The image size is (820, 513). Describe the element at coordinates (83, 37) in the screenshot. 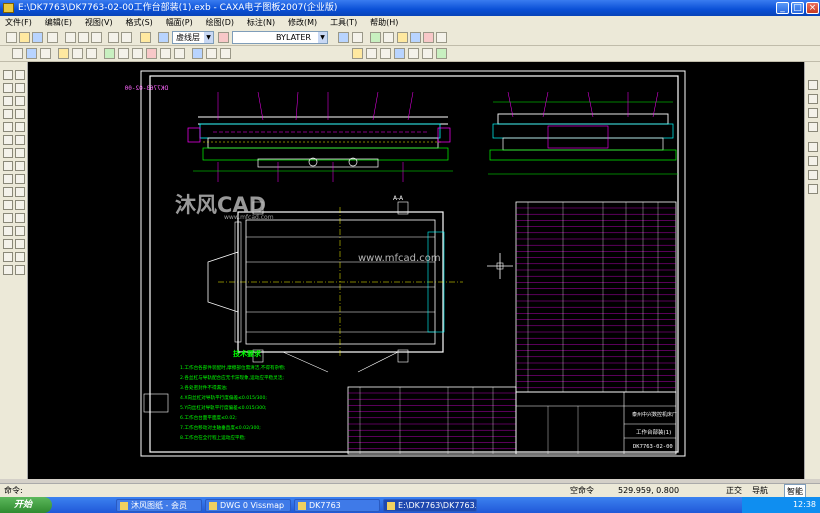

I see `copy-icon` at that location.